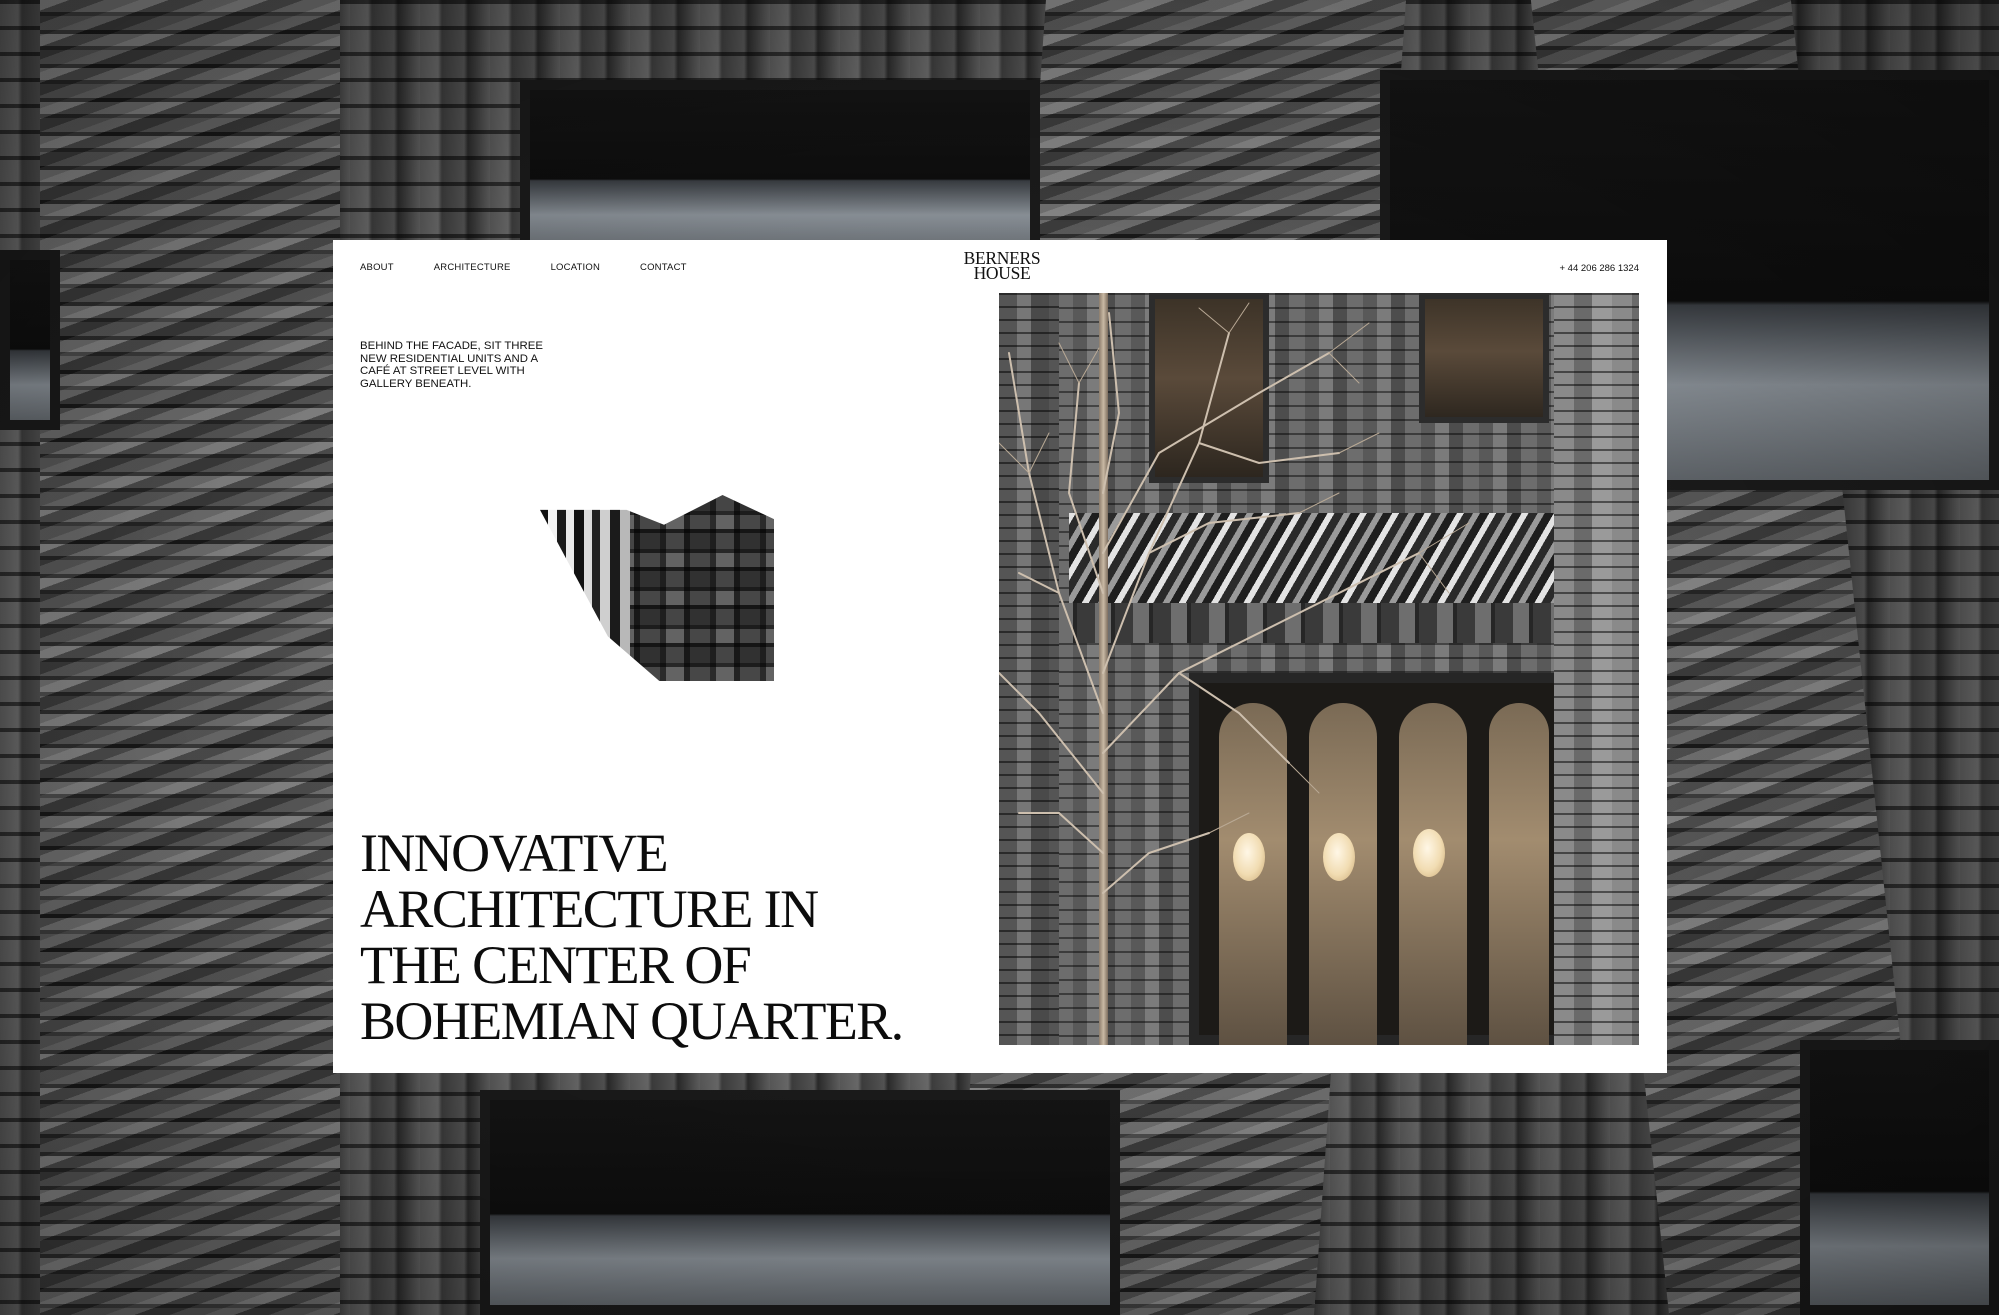 This screenshot has width=1999, height=1315. What do you see at coordinates (377, 267) in the screenshot?
I see `nav-about: ABOUT` at bounding box center [377, 267].